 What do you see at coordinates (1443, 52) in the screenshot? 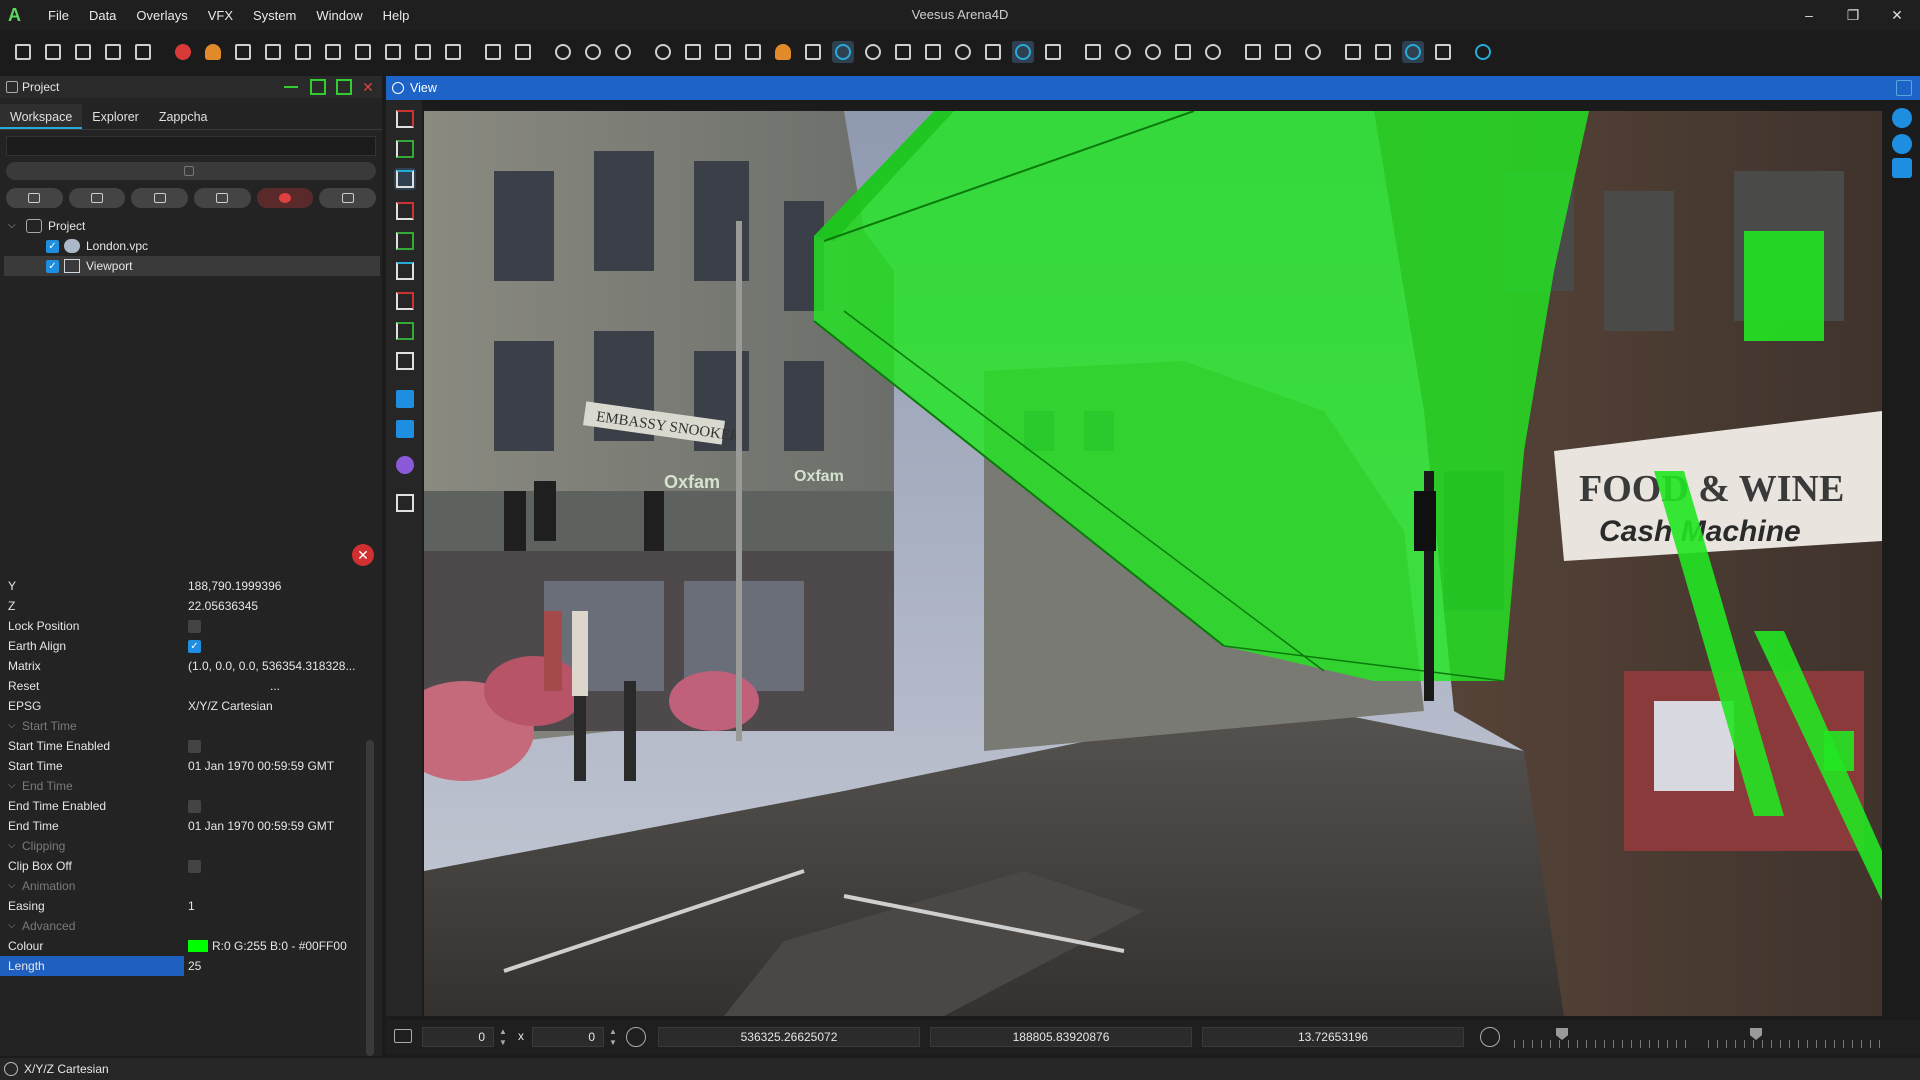
I see `window-icon` at bounding box center [1443, 52].